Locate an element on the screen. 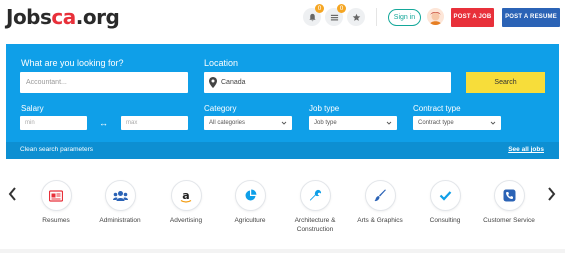  category-item-customer-service: Customer Service is located at coordinates (509, 202).